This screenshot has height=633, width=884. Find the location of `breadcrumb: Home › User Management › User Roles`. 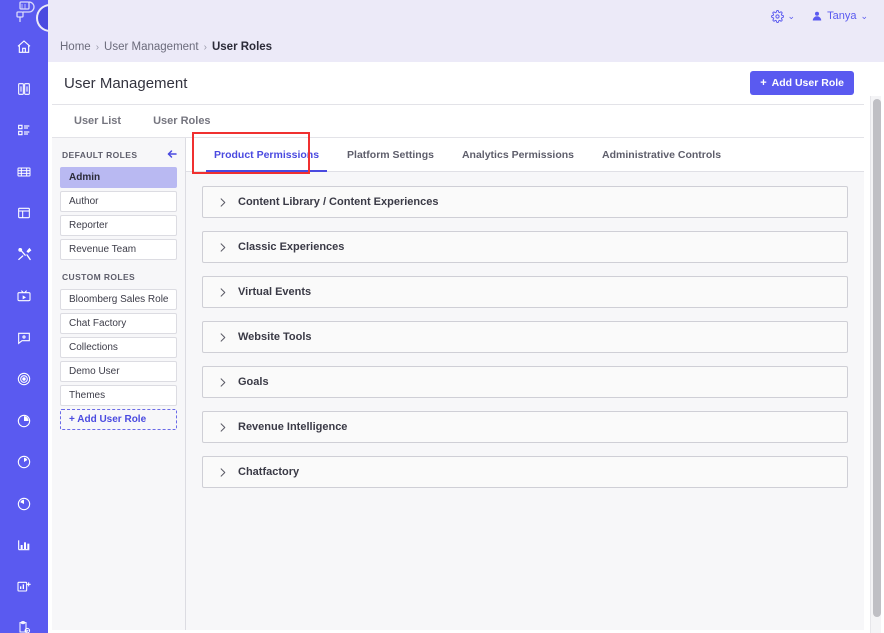

breadcrumb: Home › User Management › User Roles is located at coordinates (466, 47).